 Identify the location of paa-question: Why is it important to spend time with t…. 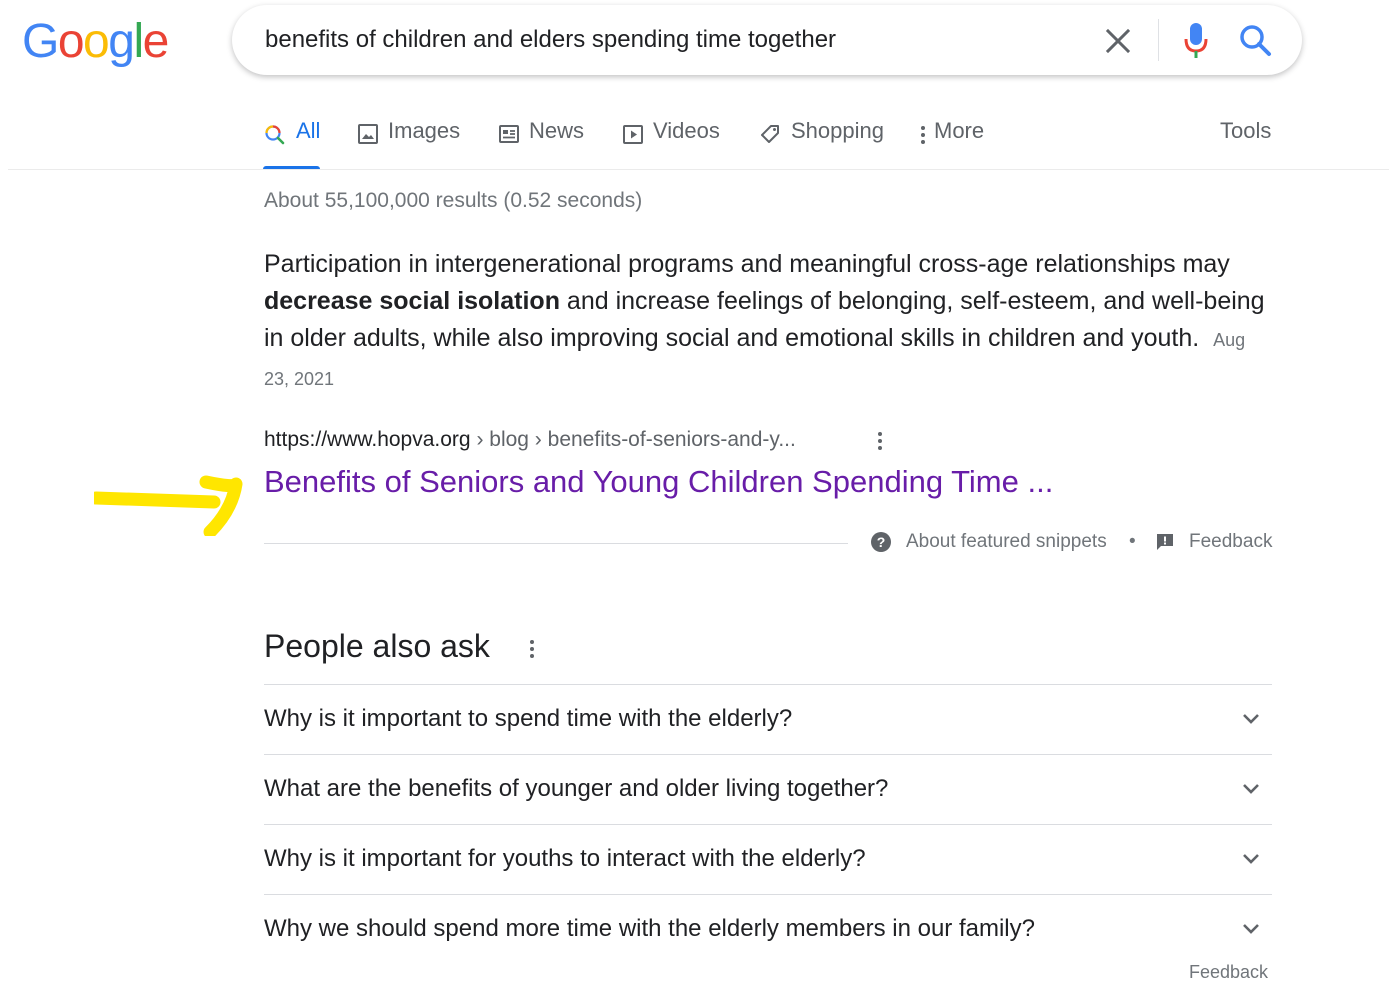
(768, 719).